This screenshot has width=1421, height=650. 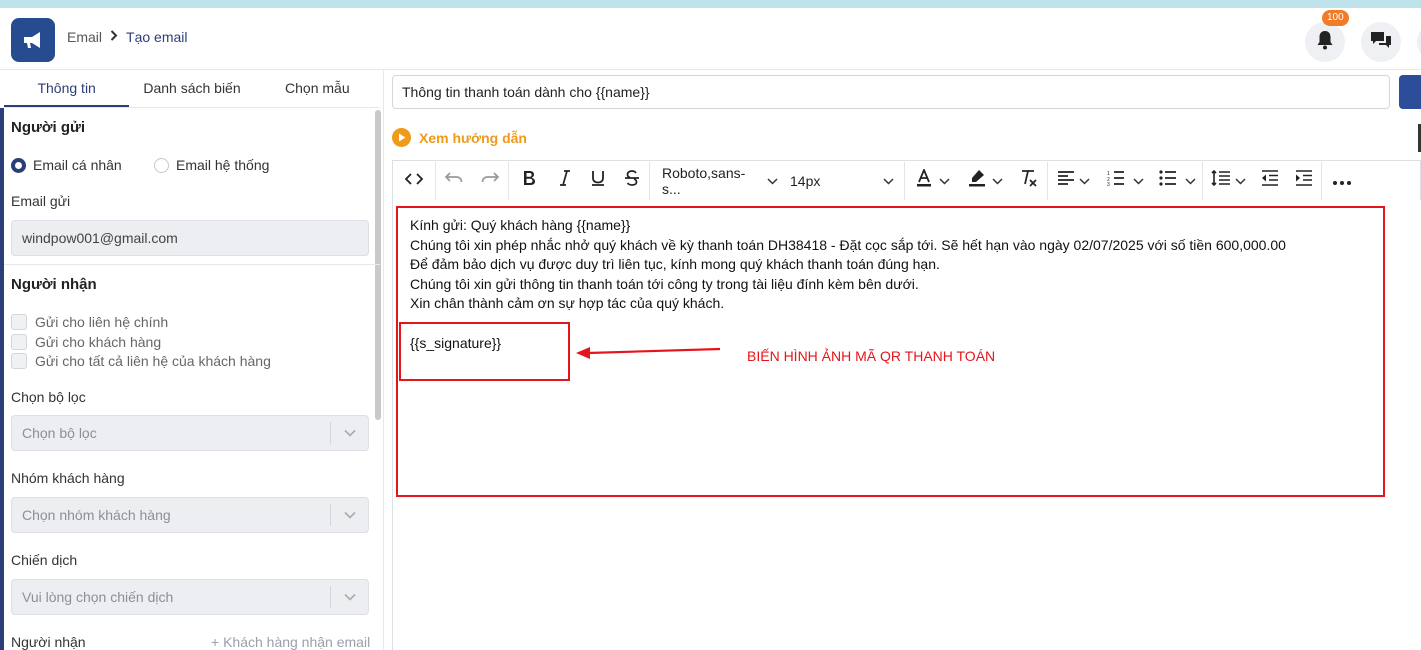 I want to click on checkbox-all-contacts: Gửi cho tất cả liên hệ của khách hàng, so click(x=141, y=361).